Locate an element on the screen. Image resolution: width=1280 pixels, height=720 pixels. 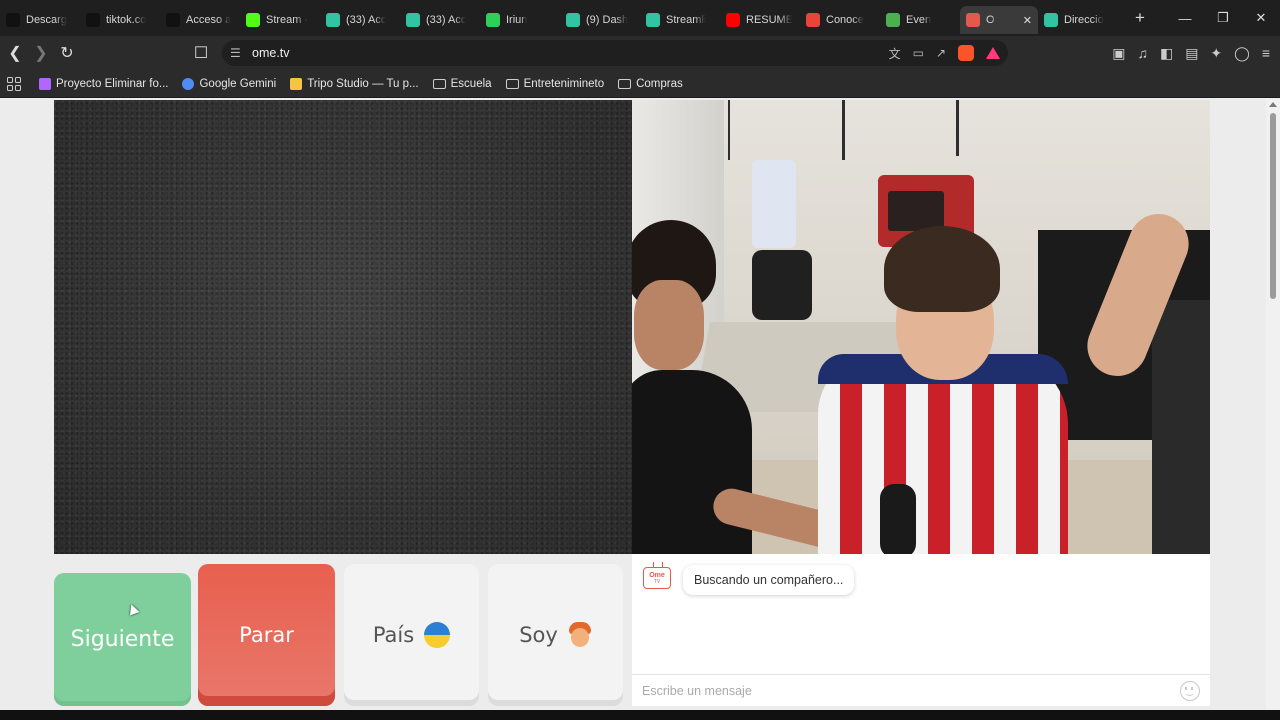
browser-tab: Descarg is located at coordinates (40, 20).